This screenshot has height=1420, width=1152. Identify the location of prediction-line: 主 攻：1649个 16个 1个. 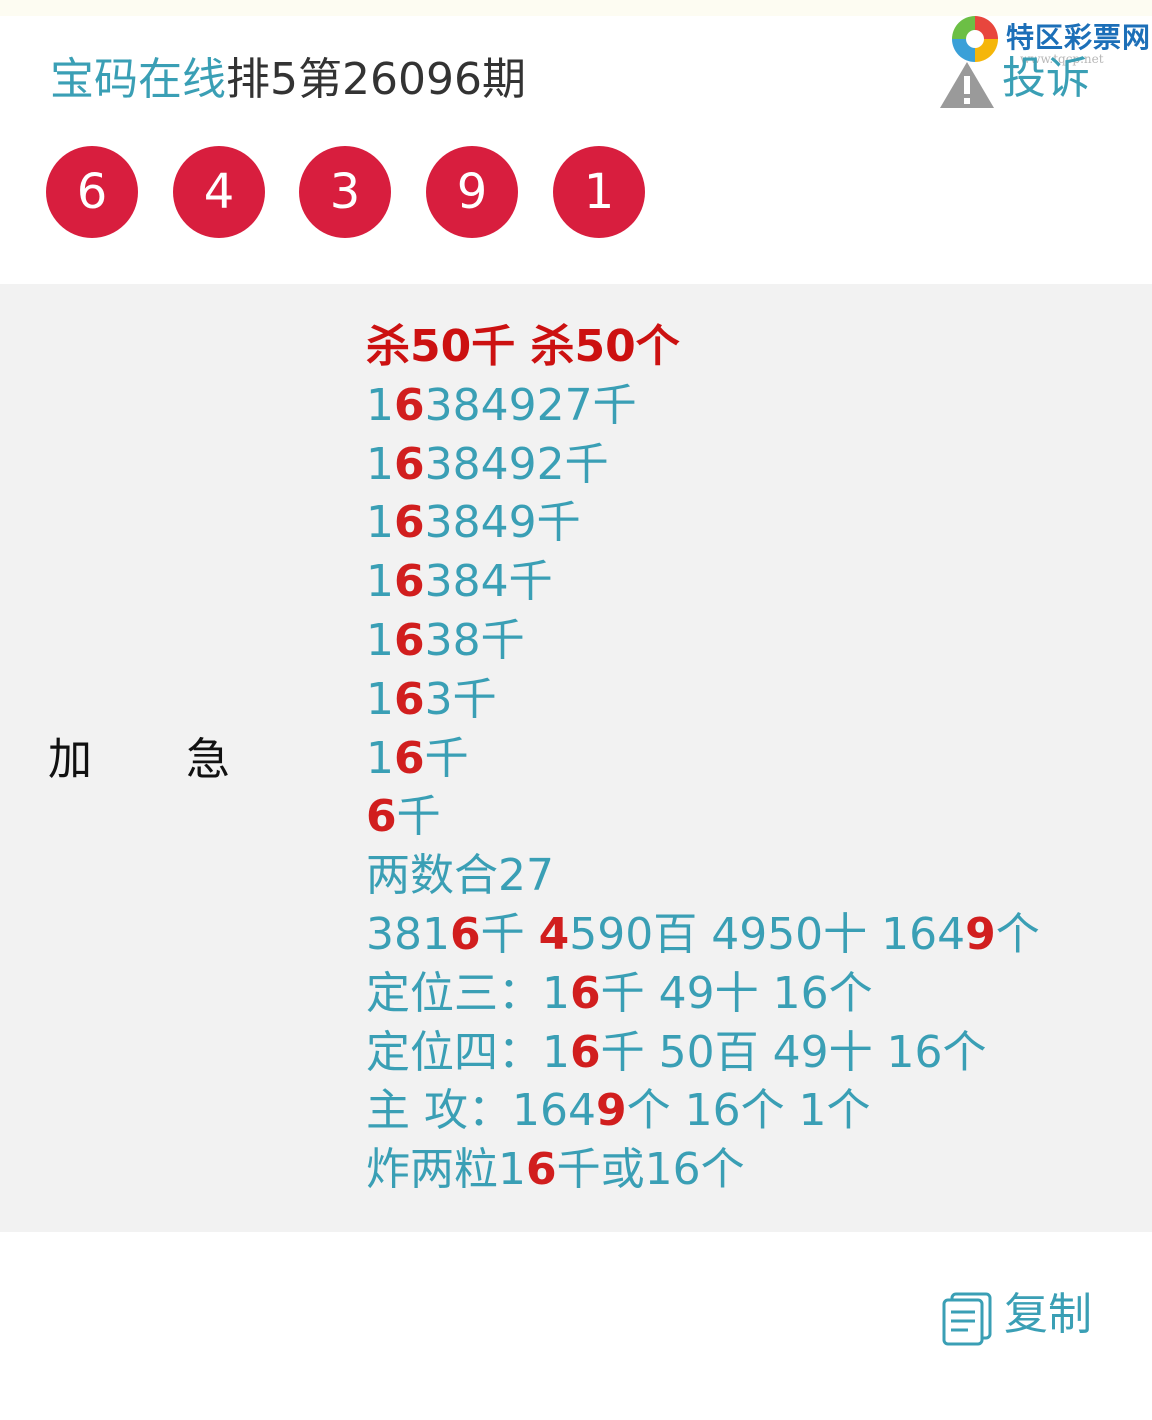
(703, 1111).